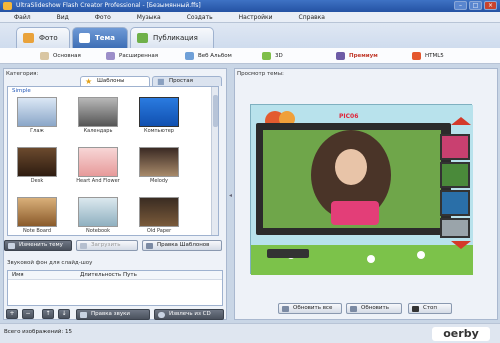 The width and height of the screenshot is (500, 343). What do you see at coordinates (21, 91) in the screenshot?
I see `group-name: Simple` at bounding box center [21, 91].